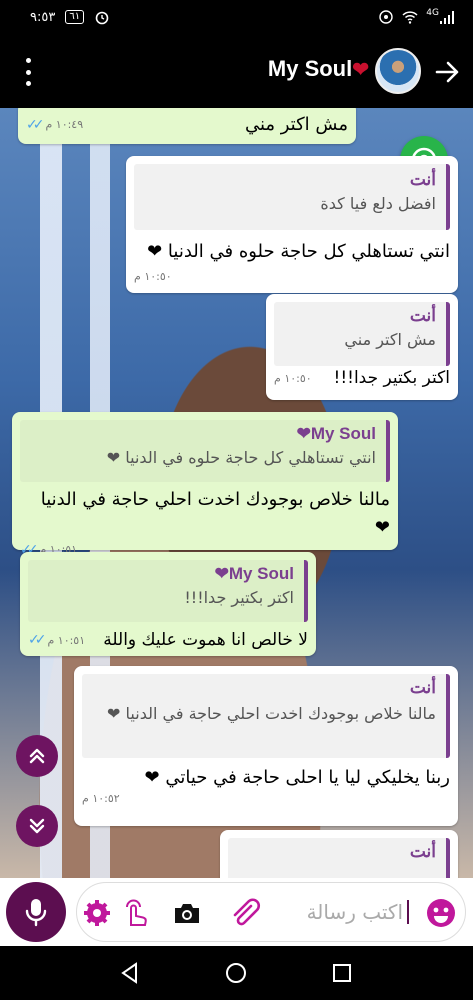  What do you see at coordinates (398, 71) in the screenshot?
I see `avatar` at bounding box center [398, 71].